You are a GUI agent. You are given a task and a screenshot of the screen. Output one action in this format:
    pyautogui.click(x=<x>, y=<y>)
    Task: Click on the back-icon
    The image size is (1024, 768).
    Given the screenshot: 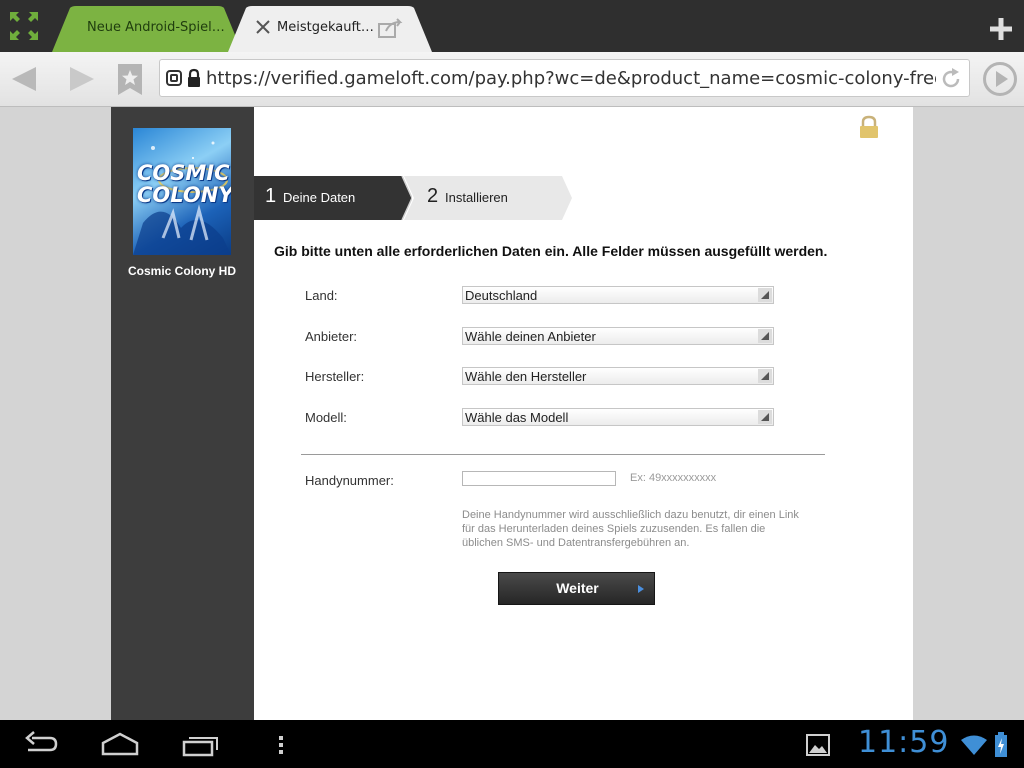 What is the action you would take?
    pyautogui.click(x=41, y=744)
    